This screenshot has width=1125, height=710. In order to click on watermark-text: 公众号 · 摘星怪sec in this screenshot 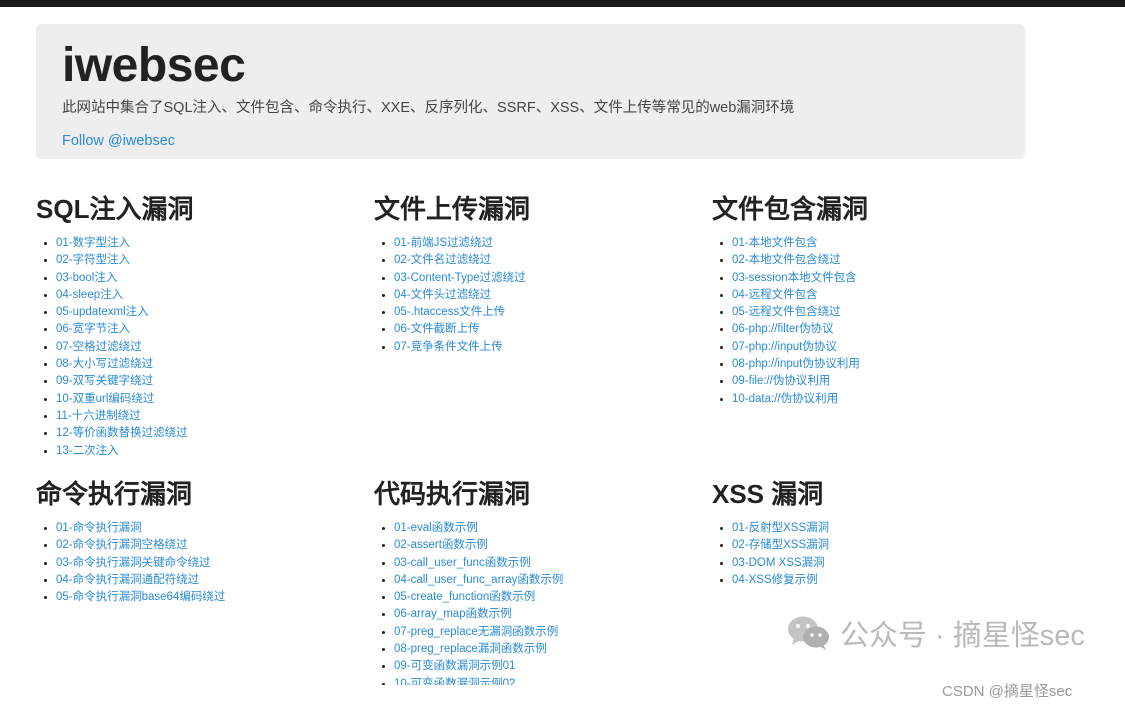, I will do `click(962, 636)`.